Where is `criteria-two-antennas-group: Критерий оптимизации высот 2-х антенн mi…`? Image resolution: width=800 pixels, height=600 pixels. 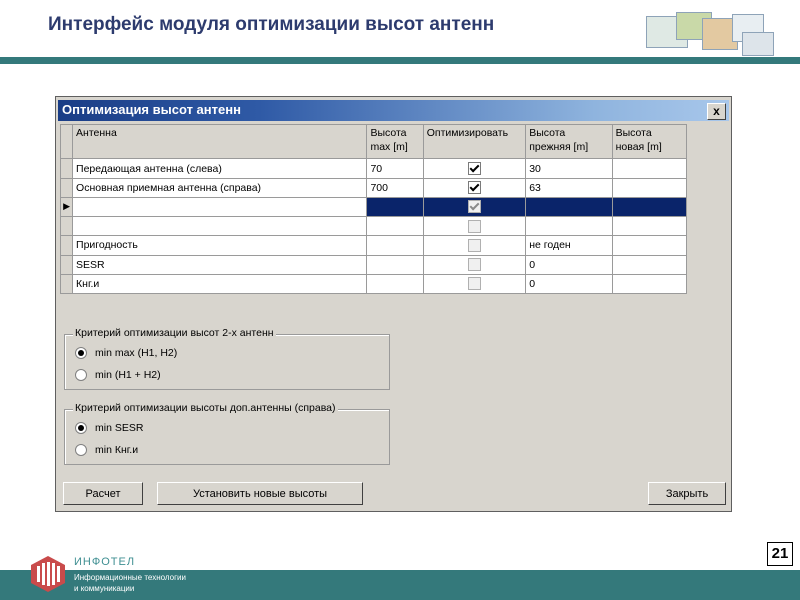
criteria-two-antennas-group: Критерий оптимизации высот 2-х антенн mi… is located at coordinates (227, 358).